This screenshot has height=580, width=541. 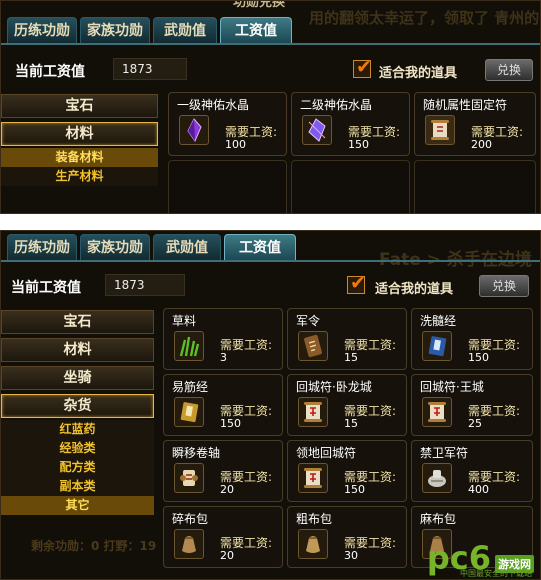 What do you see at coordinates (347, 339) in the screenshot?
I see `item-cell: 军令 需要工资: 15` at bounding box center [347, 339].